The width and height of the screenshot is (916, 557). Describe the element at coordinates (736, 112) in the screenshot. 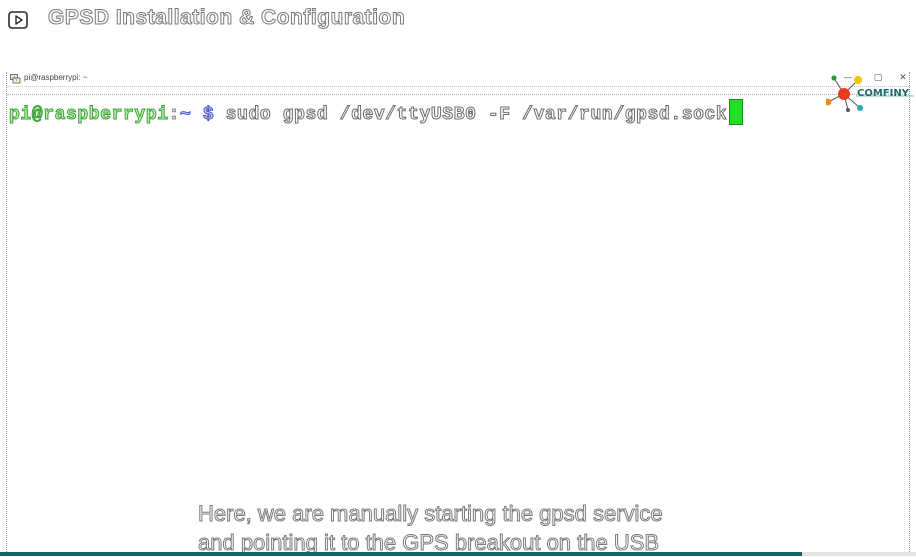

I see `terminal-cursor` at that location.